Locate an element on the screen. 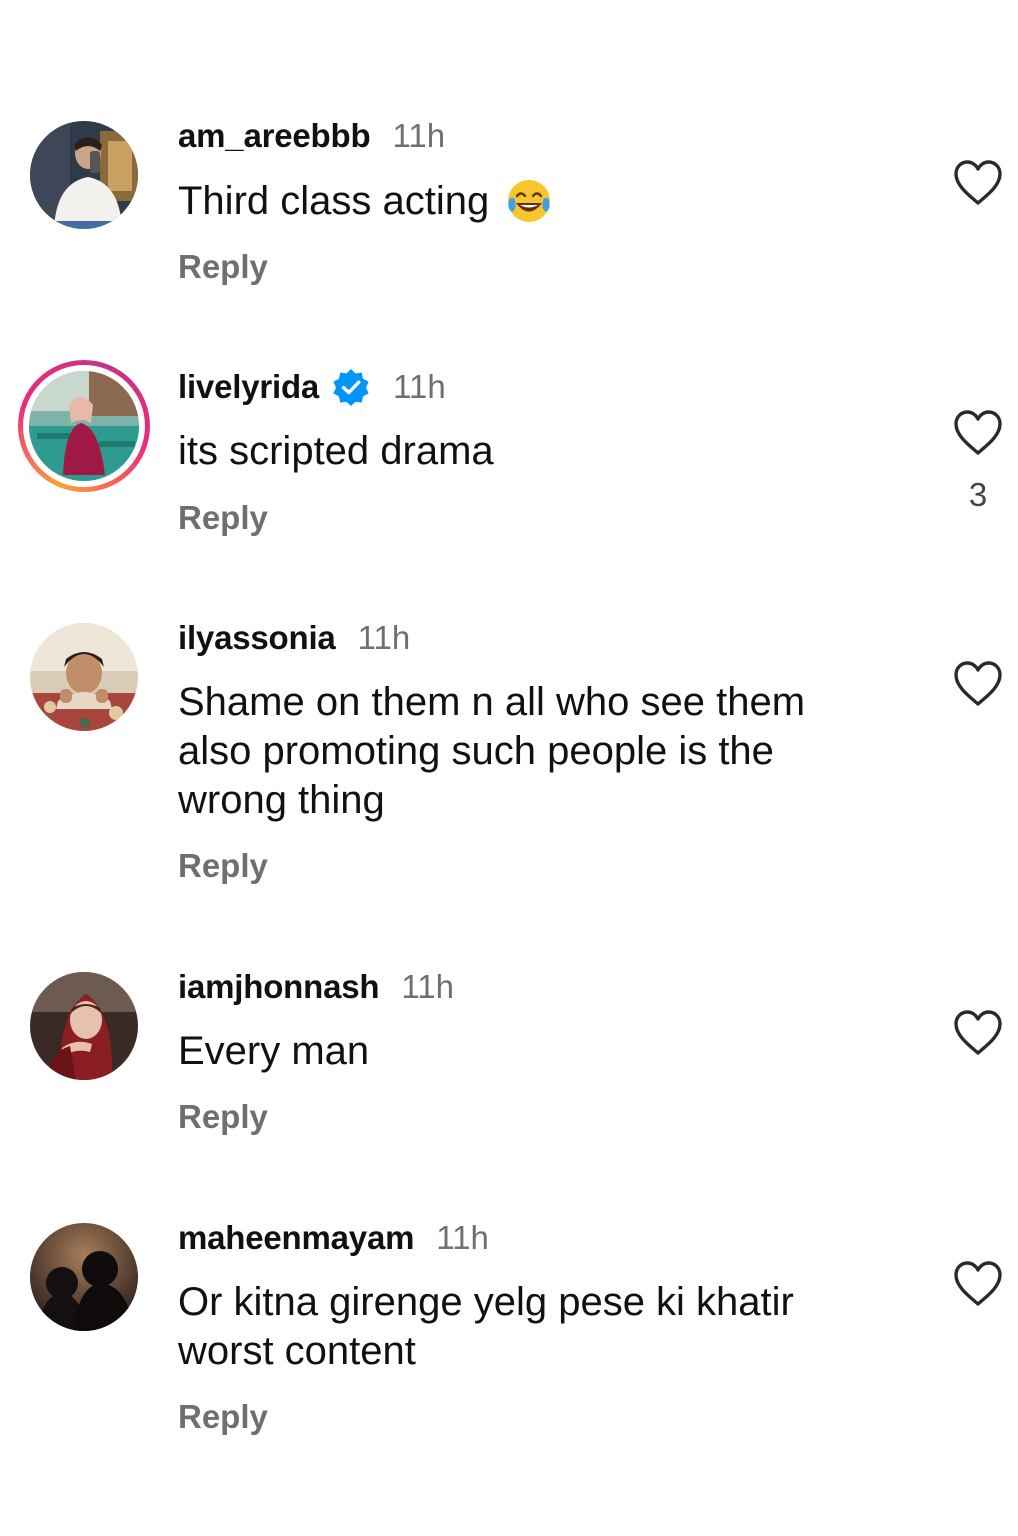 The width and height of the screenshot is (1018, 1536). comment-text: its scripted drama is located at coordinates (336, 451).